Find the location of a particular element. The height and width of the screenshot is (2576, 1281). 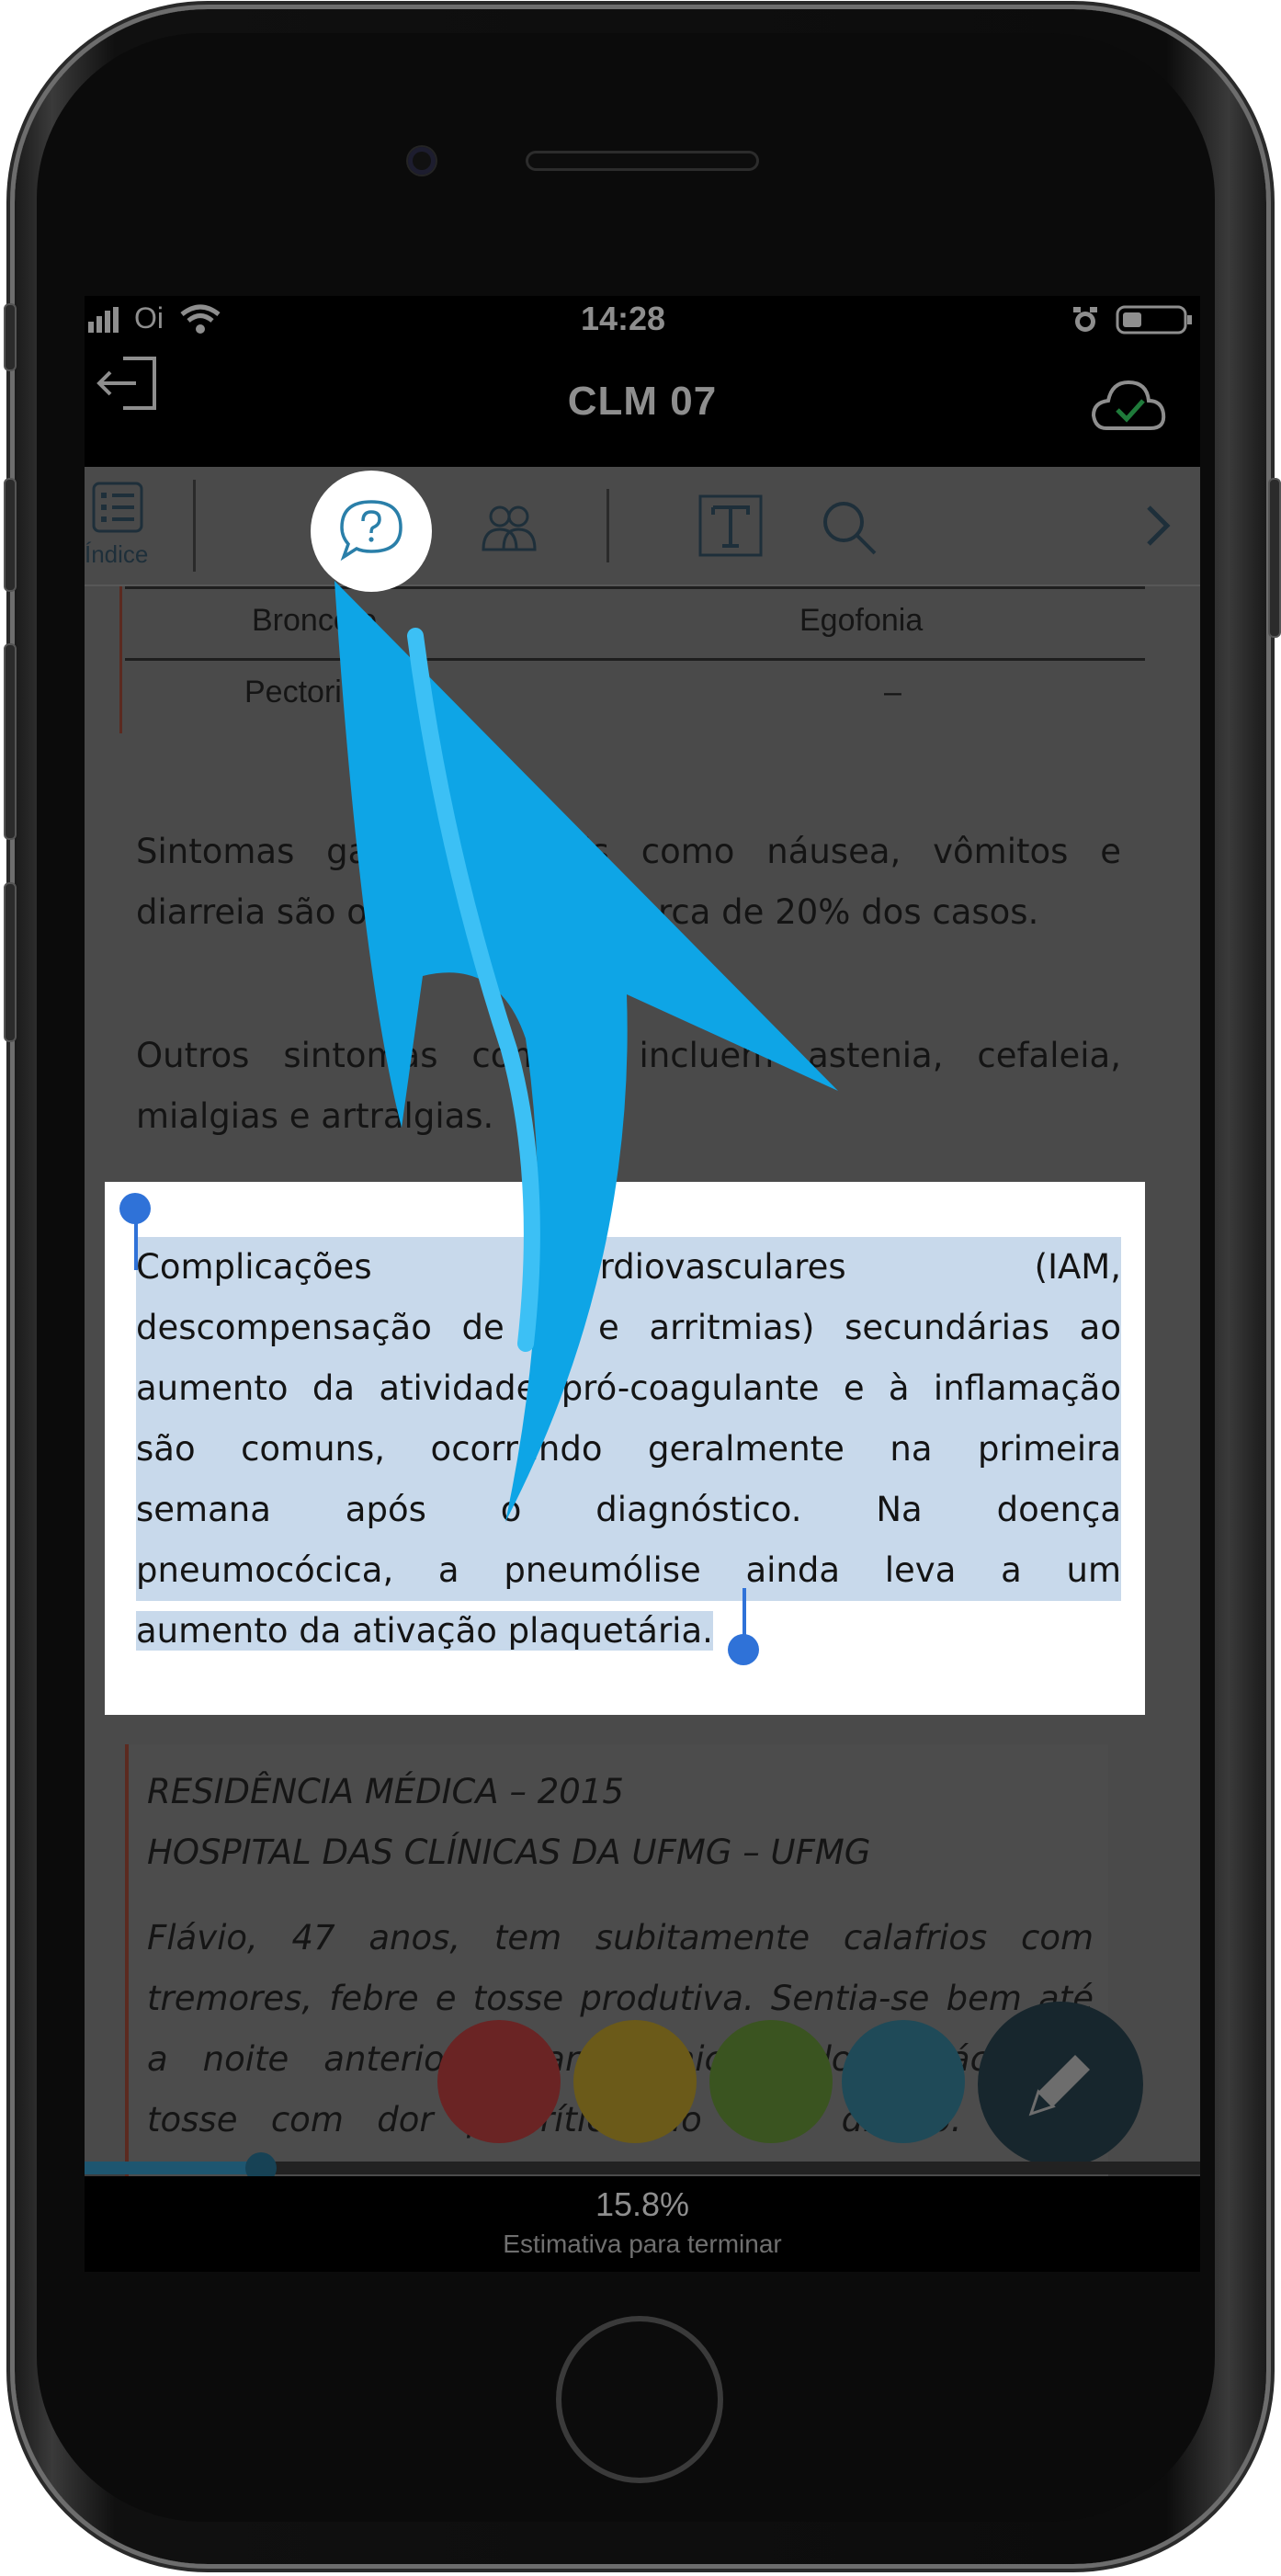

status-bar: Oi 14:28 is located at coordinates (643, 319).